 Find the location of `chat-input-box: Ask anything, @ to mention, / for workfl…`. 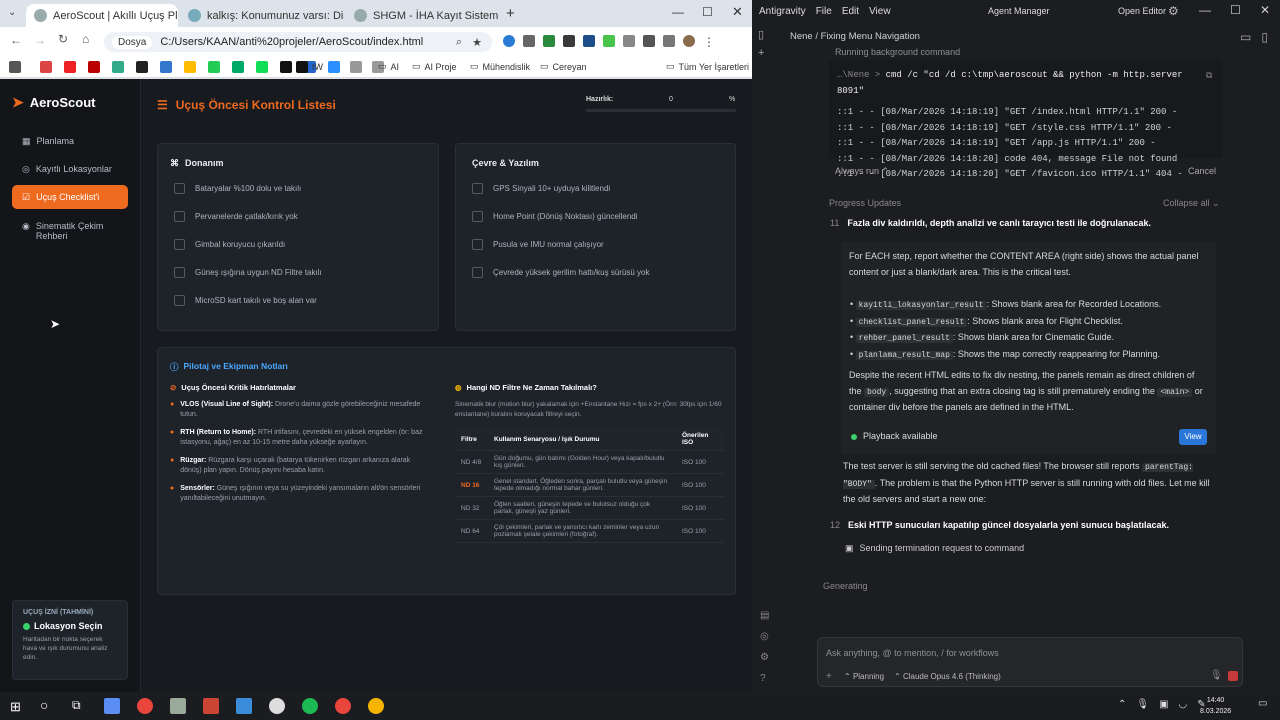

chat-input-box: Ask anything, @ to mention, / for workfl… is located at coordinates (1030, 662).